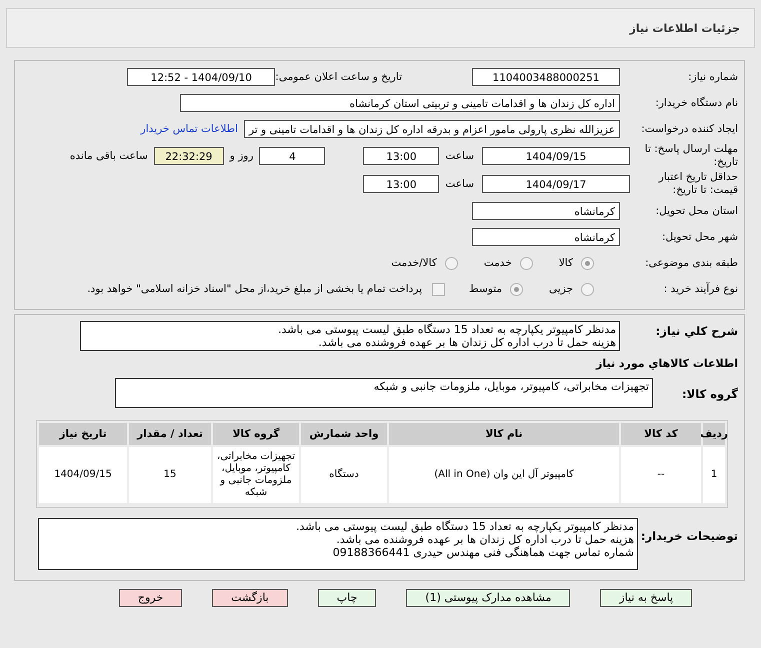  Describe the element at coordinates (504, 434) in the screenshot. I see `column-header: نام کالا` at that location.